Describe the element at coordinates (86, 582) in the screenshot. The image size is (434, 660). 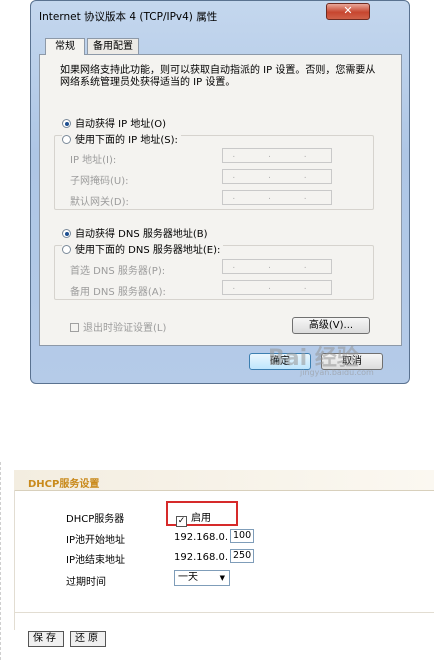
I see `lease-time-label: 过期时间` at that location.